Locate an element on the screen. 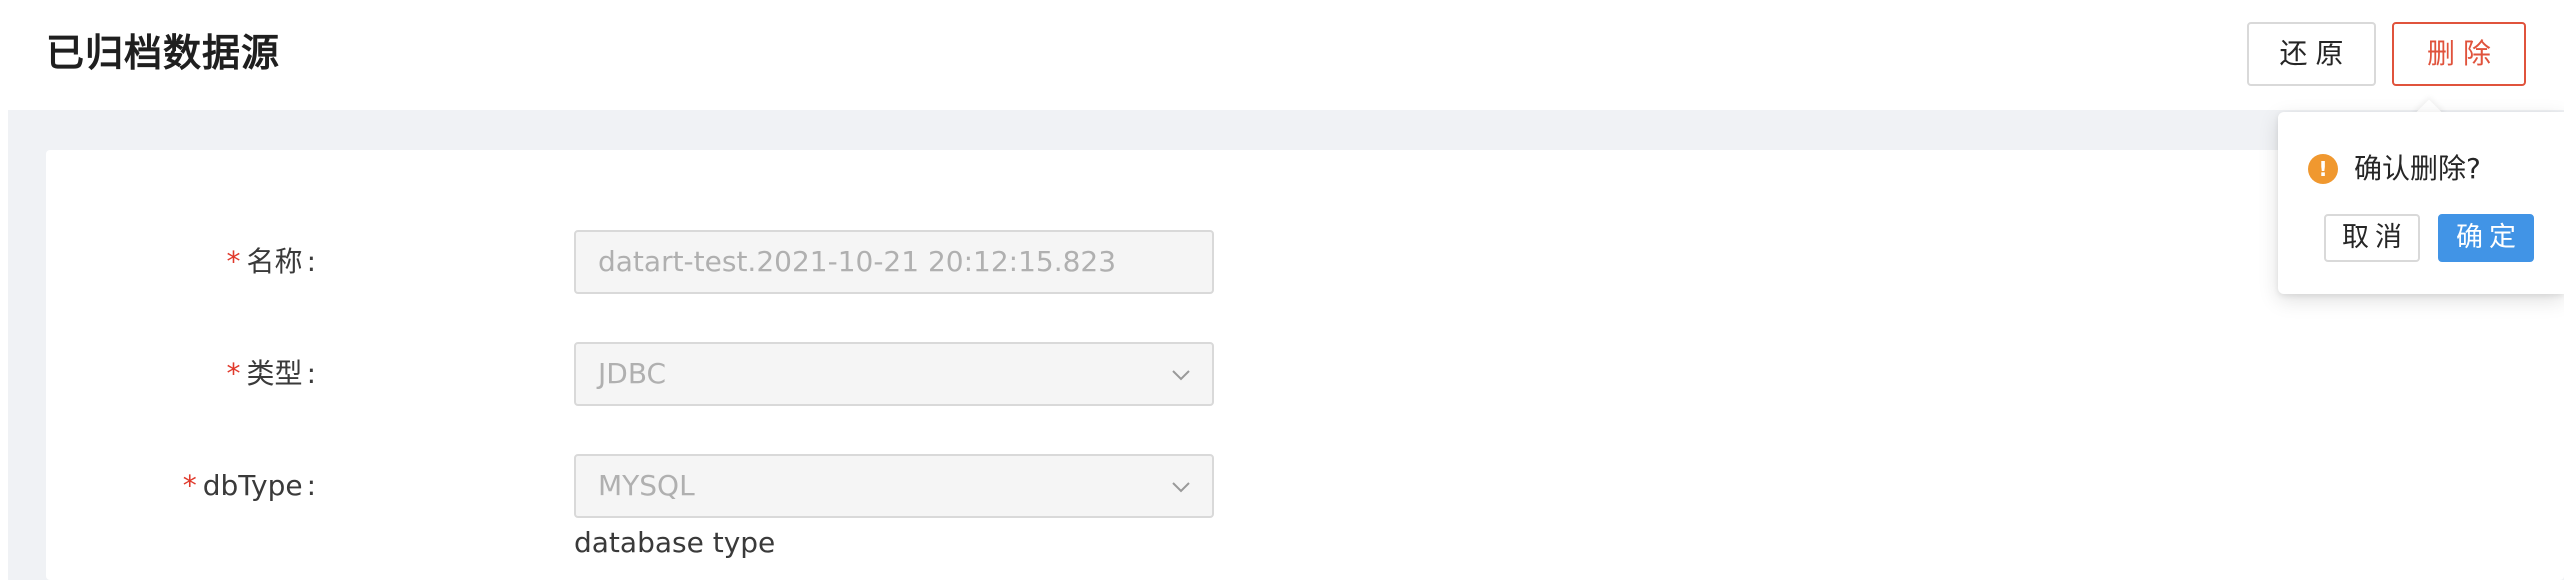  form-label-dbtype: * dbType: is located at coordinates (249, 486).